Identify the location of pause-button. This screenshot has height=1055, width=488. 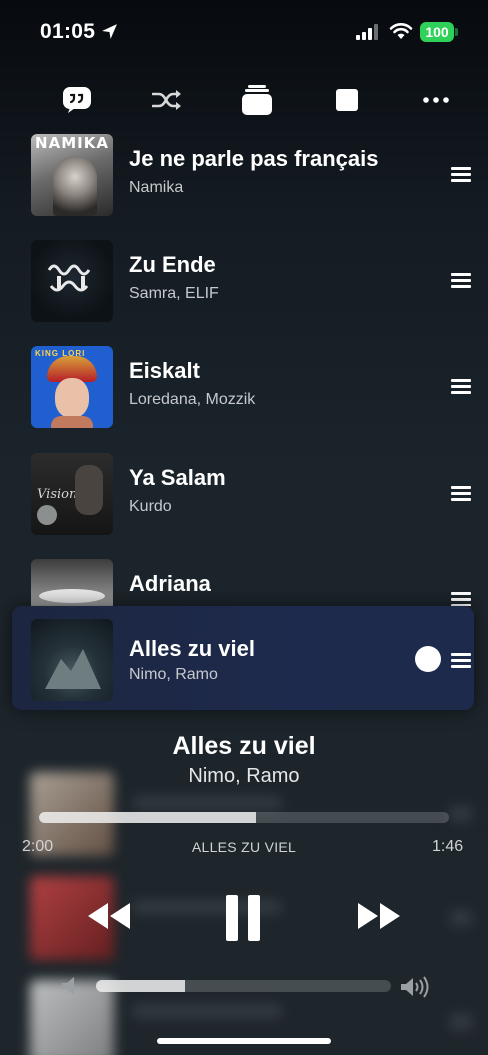
(243, 918).